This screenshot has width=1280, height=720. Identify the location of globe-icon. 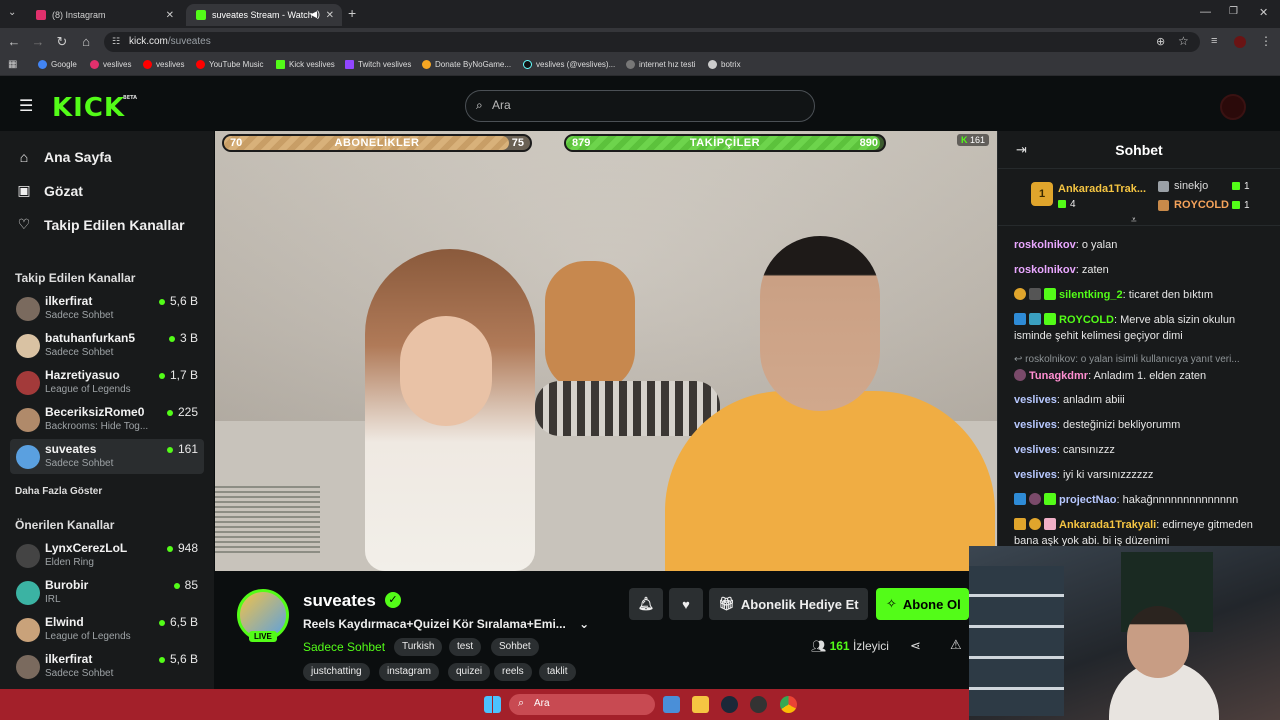
(630, 64).